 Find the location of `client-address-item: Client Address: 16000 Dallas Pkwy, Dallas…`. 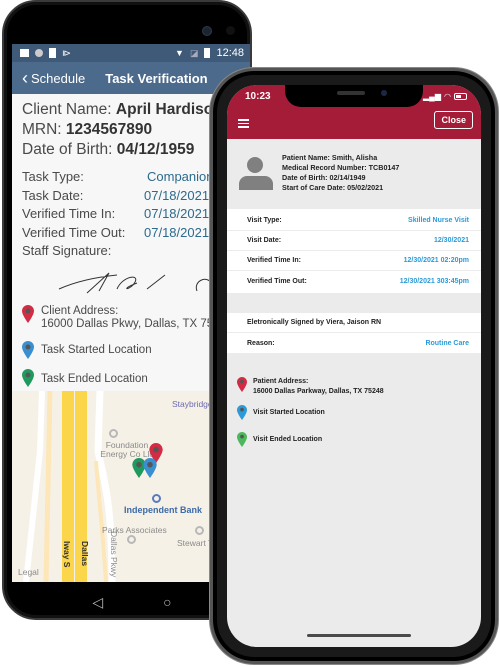

client-address-item: Client Address: 16000 Dallas Pkwy, Dallas… is located at coordinates (132, 317).